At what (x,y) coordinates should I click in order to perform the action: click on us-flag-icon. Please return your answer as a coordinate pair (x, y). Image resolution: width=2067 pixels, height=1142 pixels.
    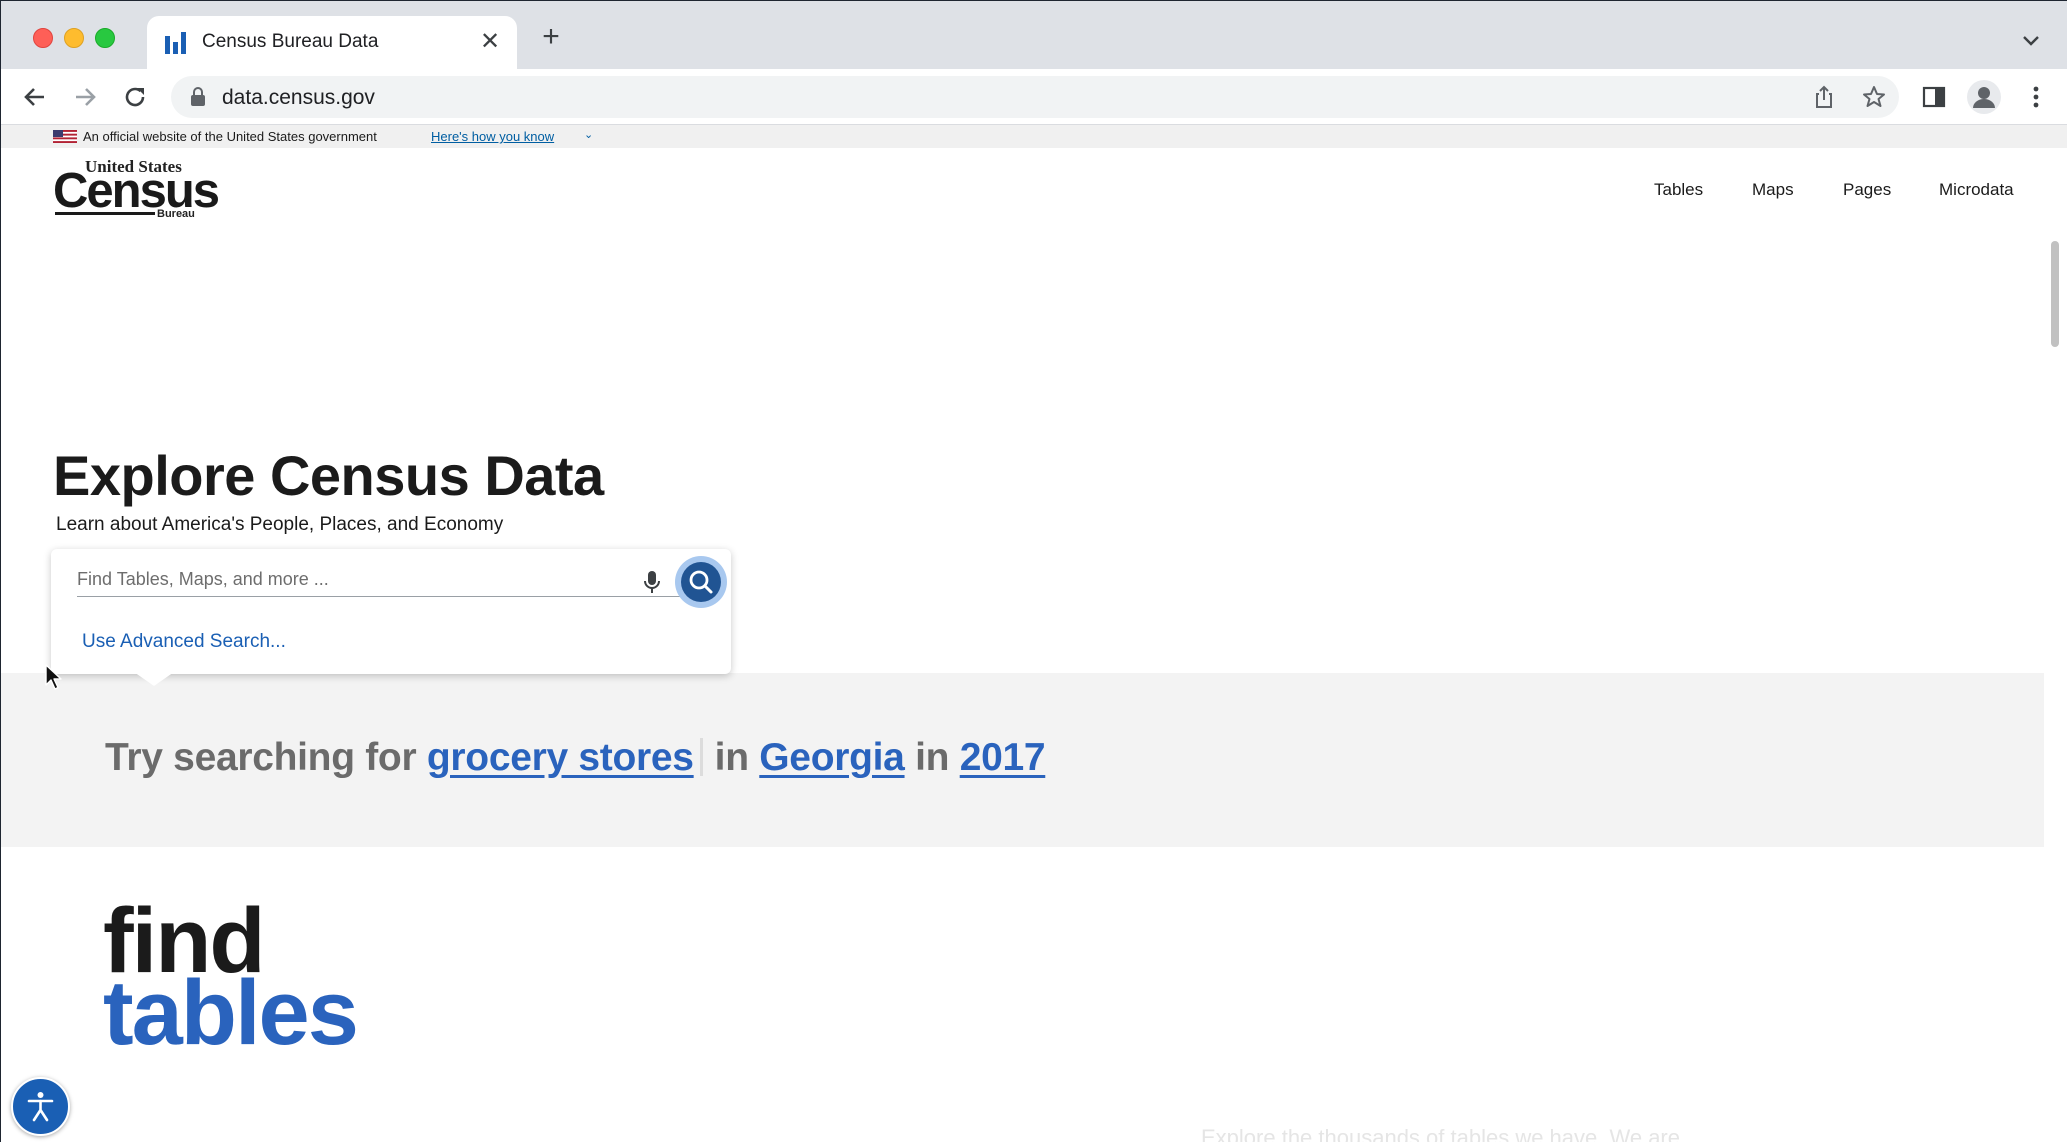
    Looking at the image, I should click on (65, 136).